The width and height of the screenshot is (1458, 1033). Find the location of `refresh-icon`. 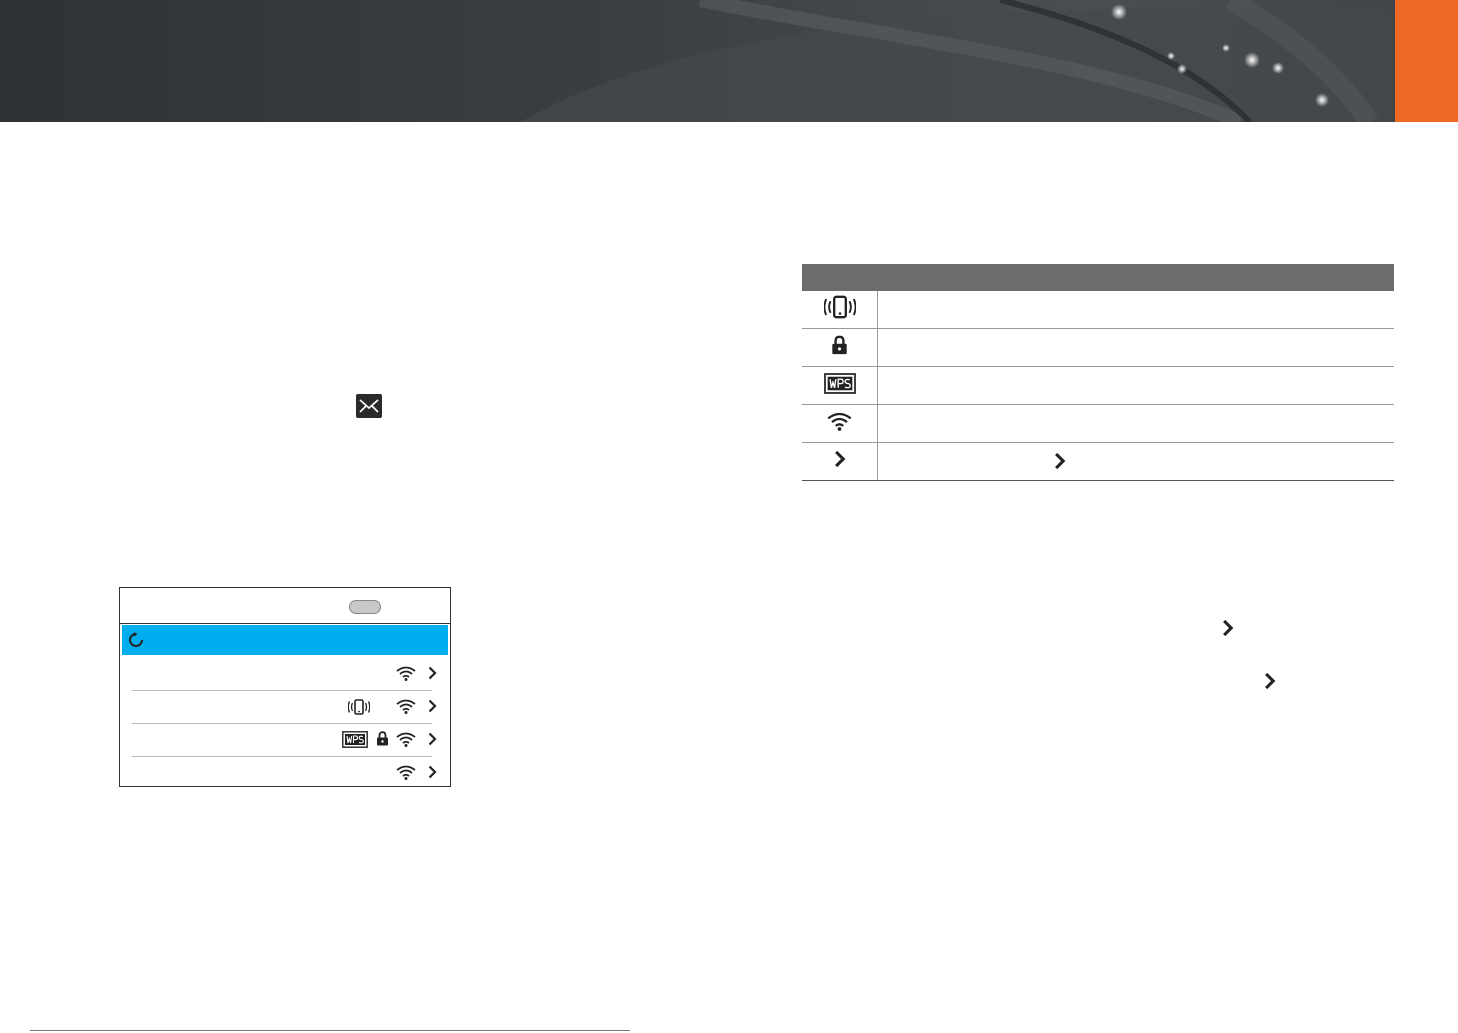

refresh-icon is located at coordinates (136, 639).